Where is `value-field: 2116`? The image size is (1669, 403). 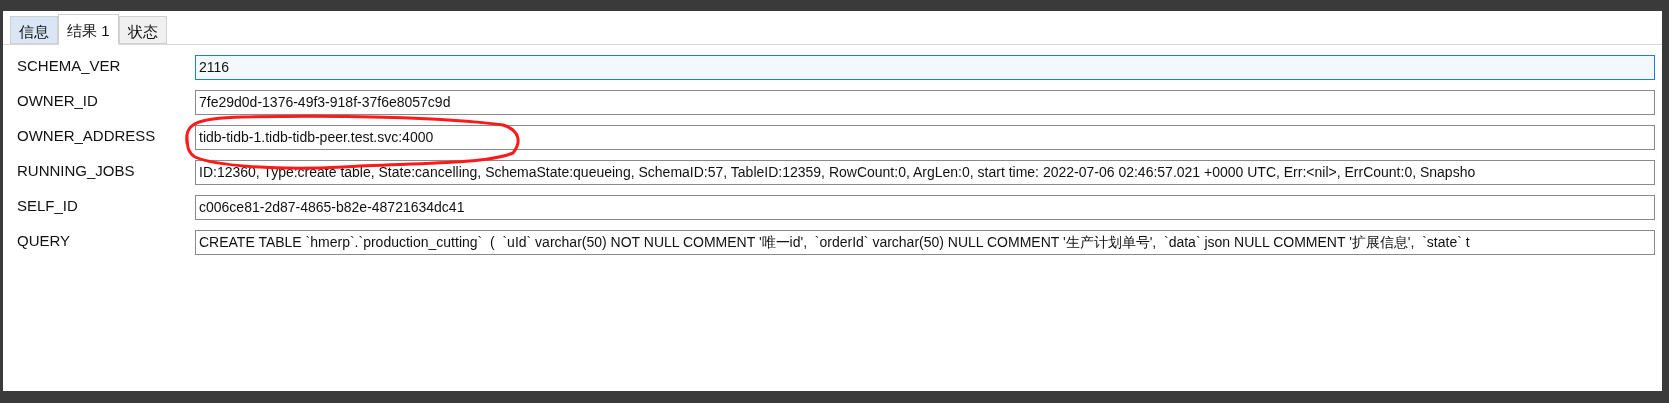 value-field: 2116 is located at coordinates (925, 67).